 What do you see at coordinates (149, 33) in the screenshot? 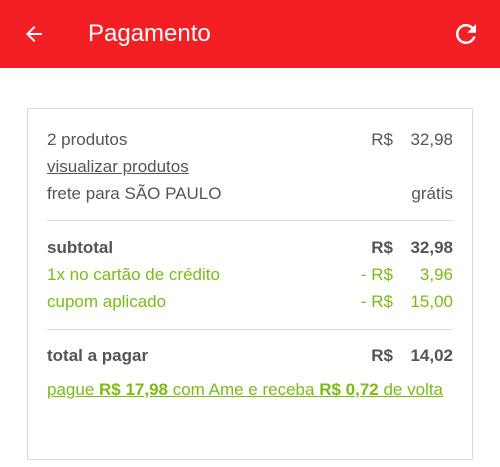
I see `page-title: Pagamento` at bounding box center [149, 33].